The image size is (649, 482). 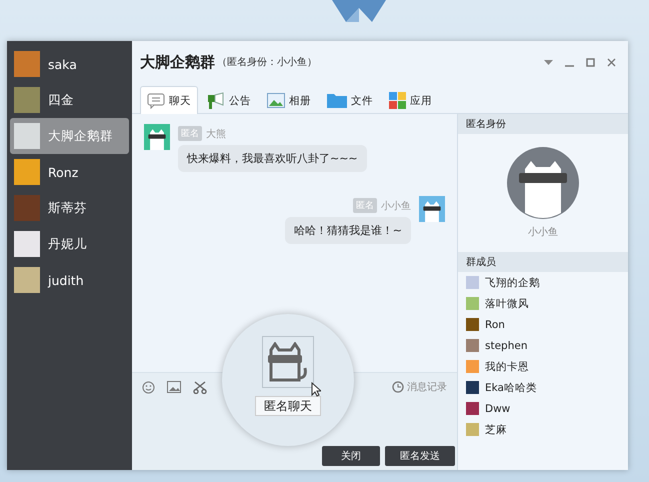 What do you see at coordinates (543, 303) in the screenshot?
I see `member-item: 落叶微风` at bounding box center [543, 303].